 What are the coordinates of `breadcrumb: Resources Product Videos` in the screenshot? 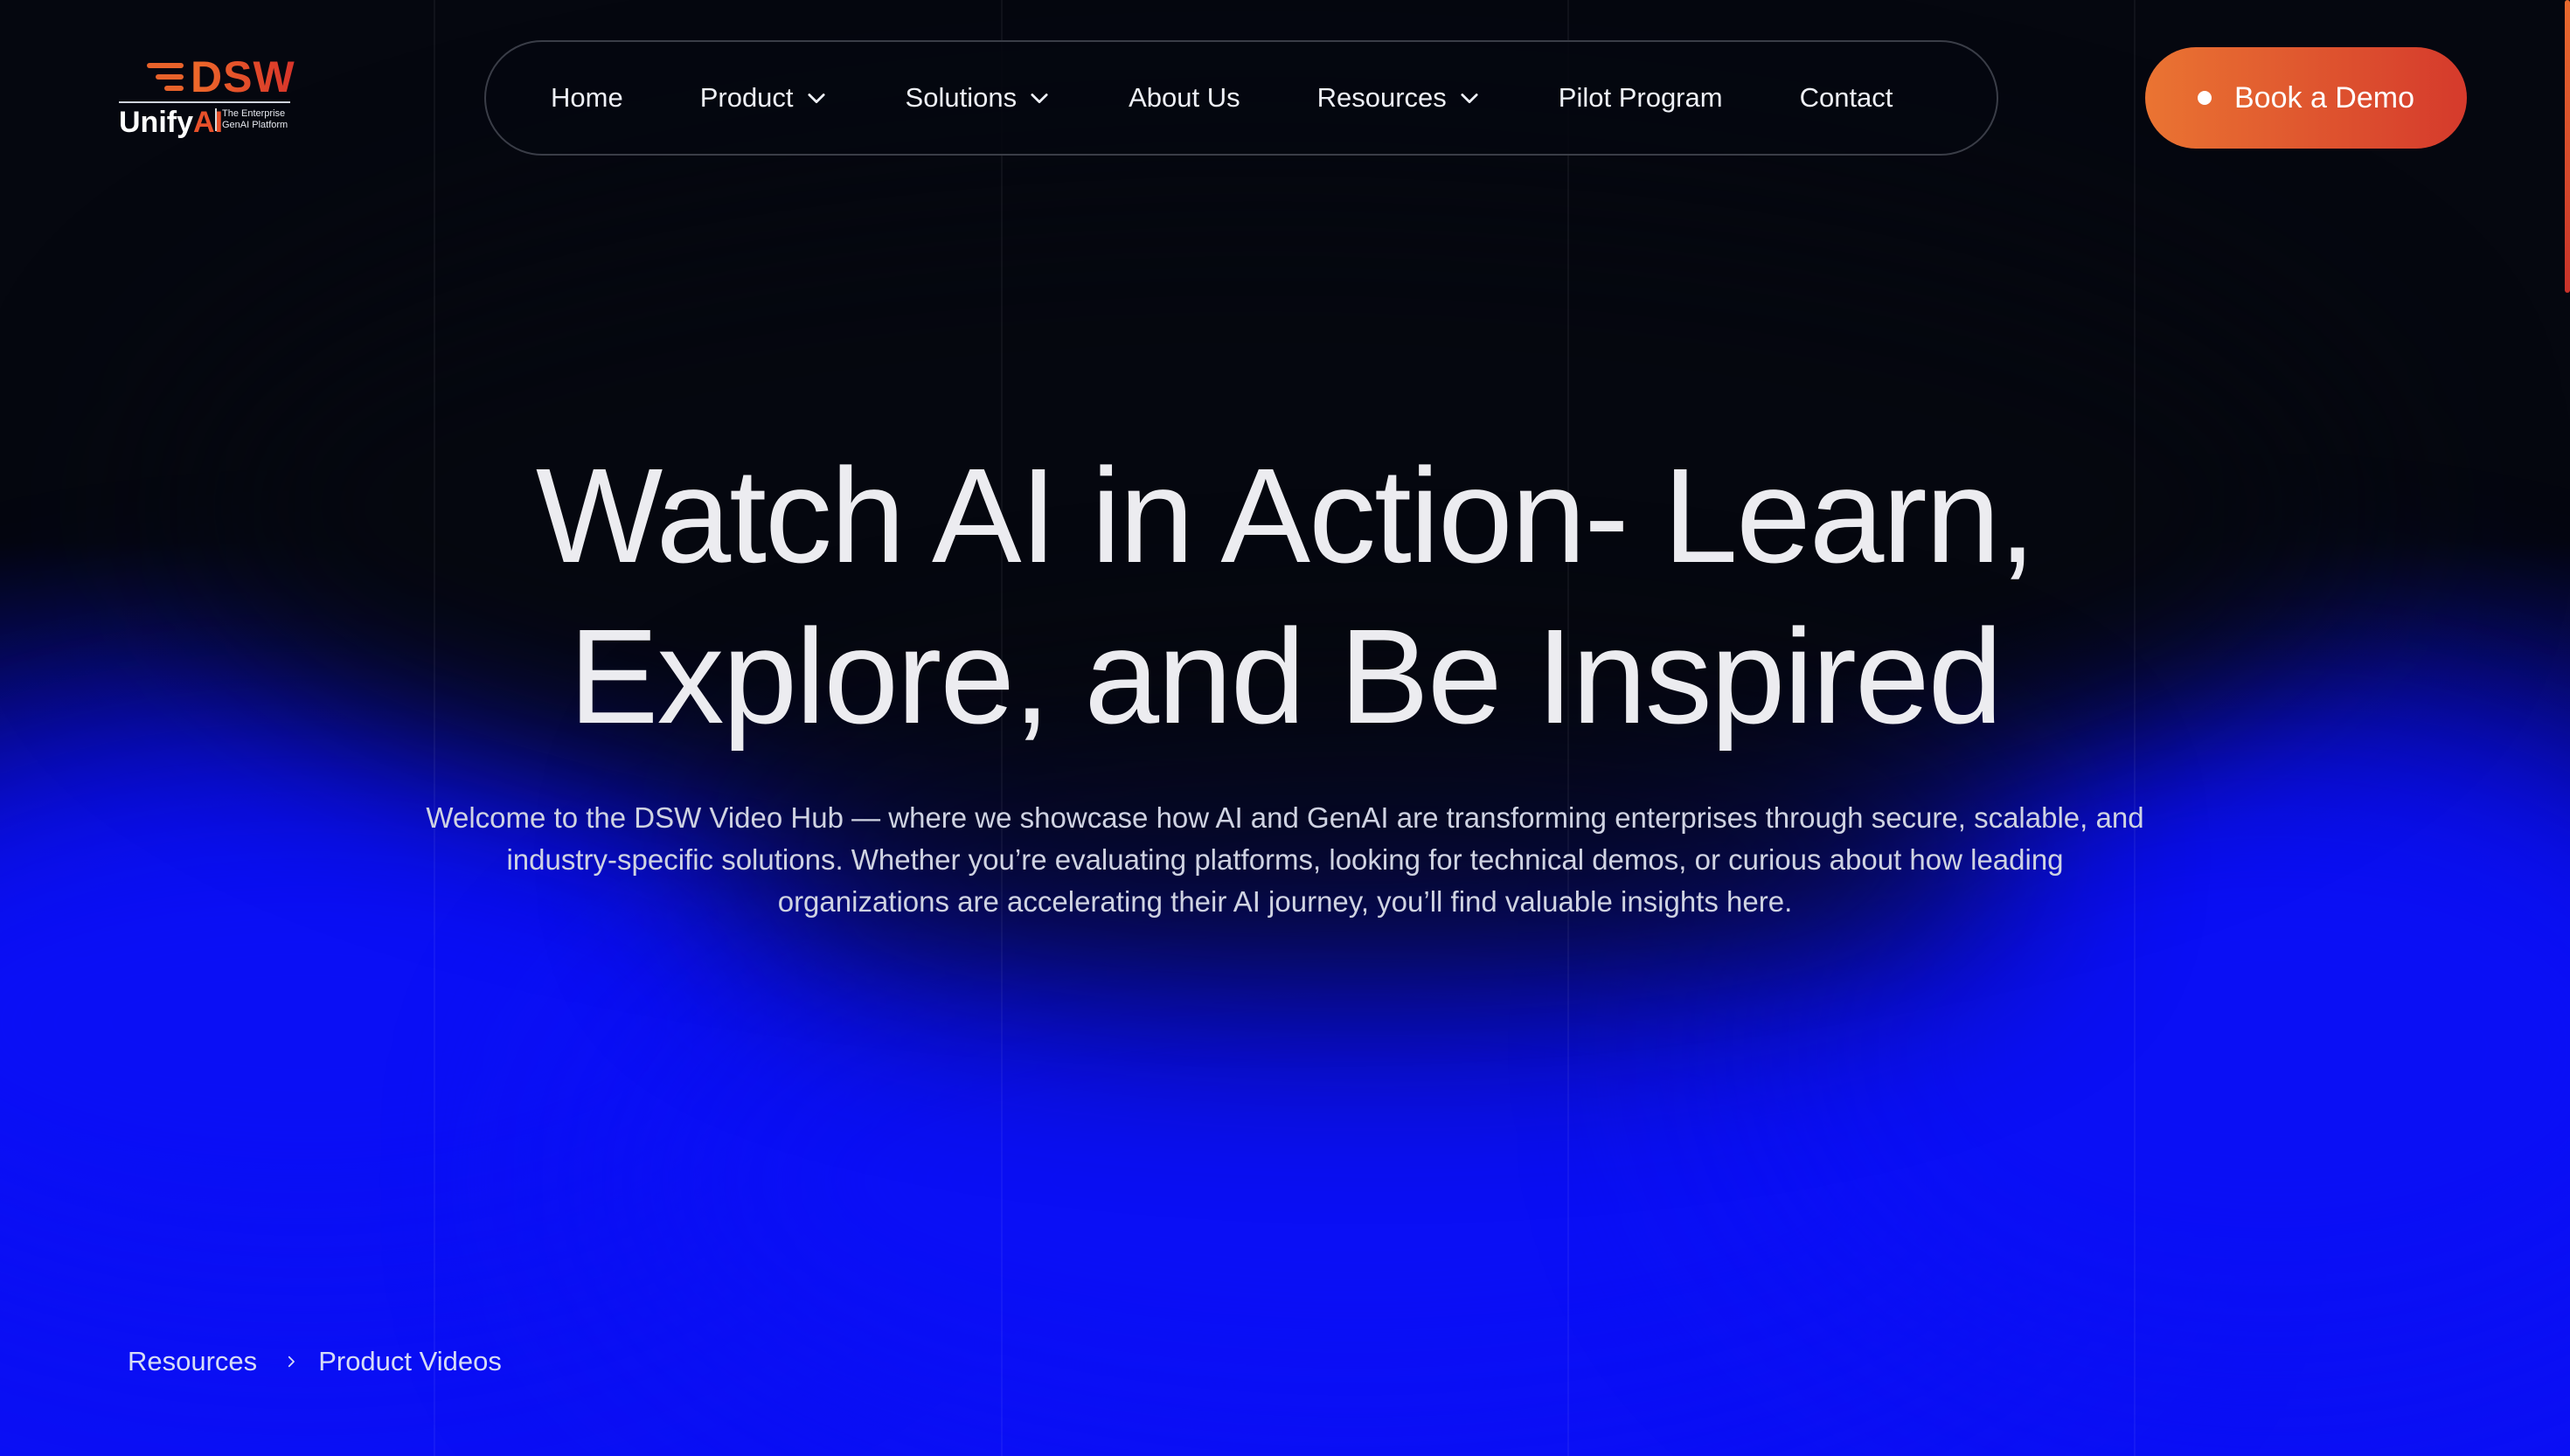 It's located at (315, 1361).